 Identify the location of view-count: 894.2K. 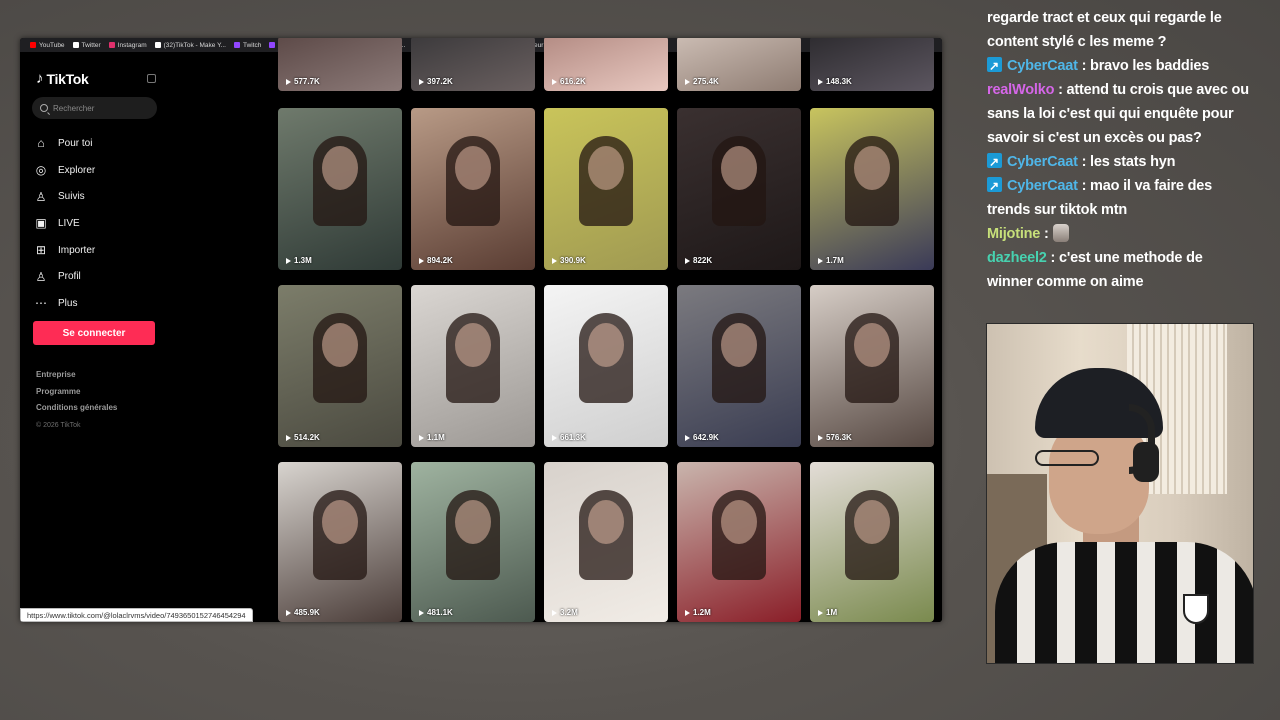
(436, 260).